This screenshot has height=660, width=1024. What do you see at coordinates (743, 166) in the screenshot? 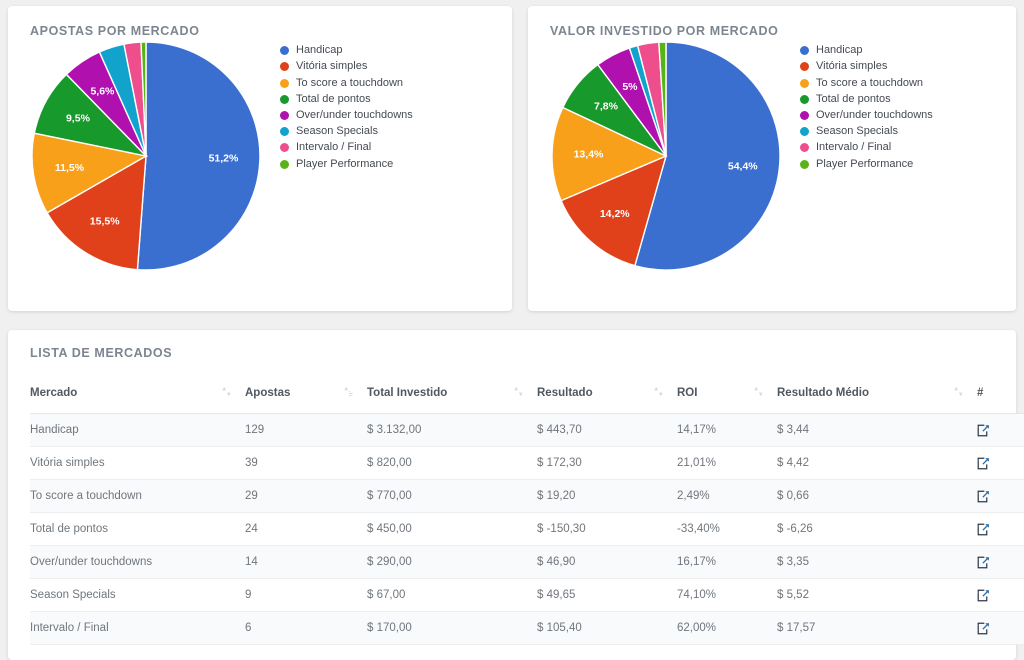
I see `pie-slice-label: 54,4%` at bounding box center [743, 166].